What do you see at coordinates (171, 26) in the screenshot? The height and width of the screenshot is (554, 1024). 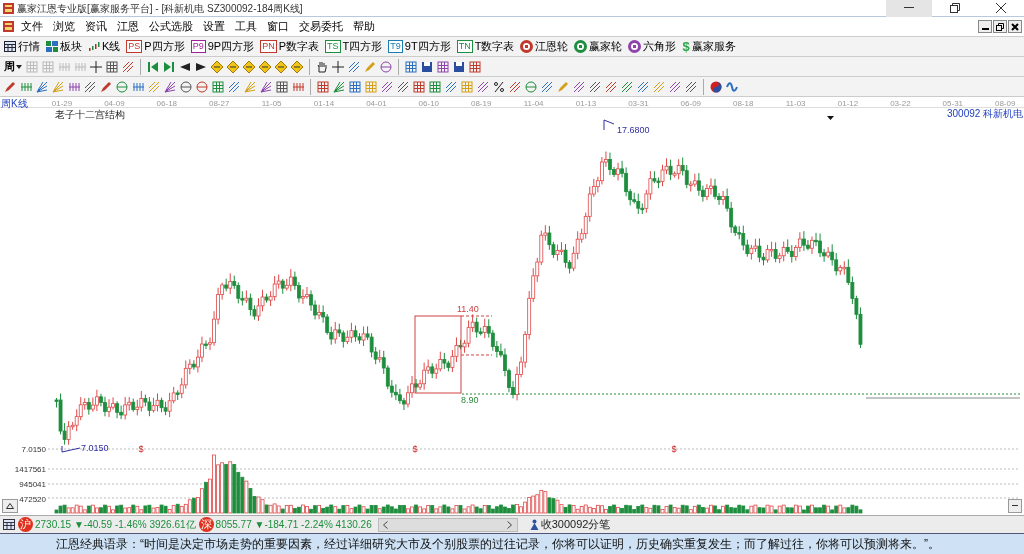 I see `menu-item: 公式选股` at bounding box center [171, 26].